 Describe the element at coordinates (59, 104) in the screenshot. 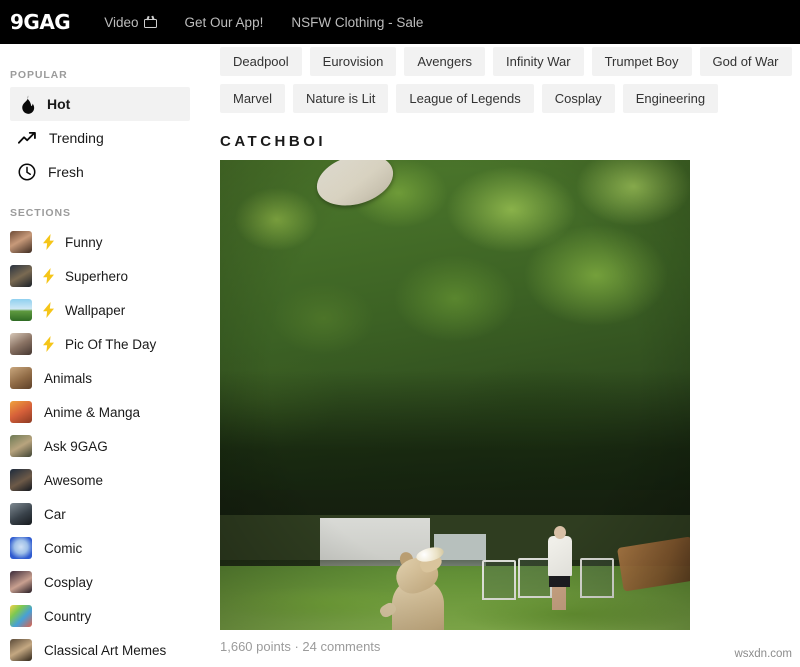

I see `sidebar-label-hot: Hot` at that location.